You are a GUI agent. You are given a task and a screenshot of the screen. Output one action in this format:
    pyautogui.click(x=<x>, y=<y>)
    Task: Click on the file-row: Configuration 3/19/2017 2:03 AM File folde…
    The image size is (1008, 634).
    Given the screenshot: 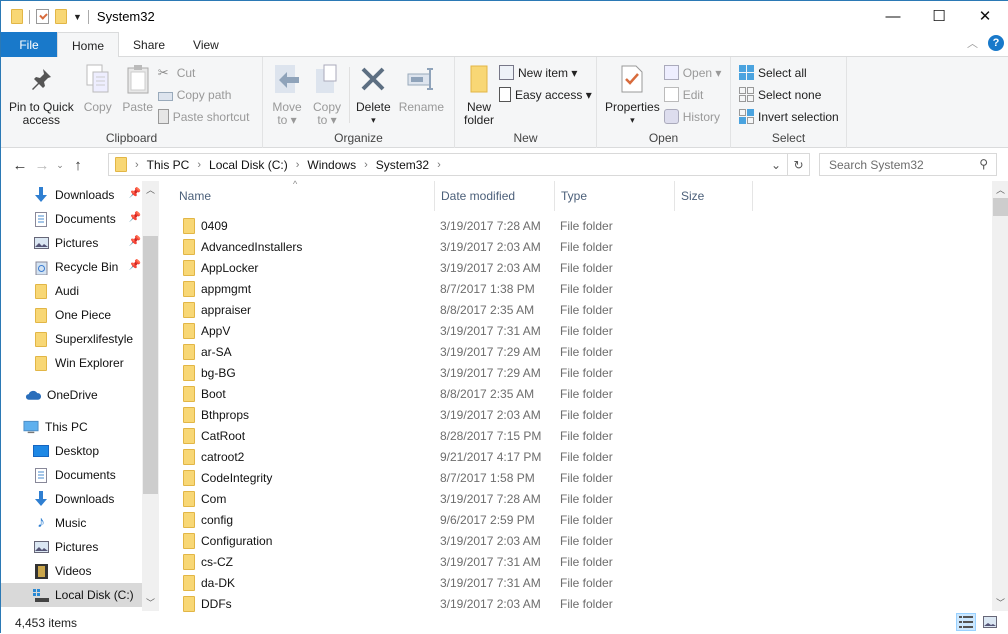 What is the action you would take?
    pyautogui.click(x=463, y=540)
    